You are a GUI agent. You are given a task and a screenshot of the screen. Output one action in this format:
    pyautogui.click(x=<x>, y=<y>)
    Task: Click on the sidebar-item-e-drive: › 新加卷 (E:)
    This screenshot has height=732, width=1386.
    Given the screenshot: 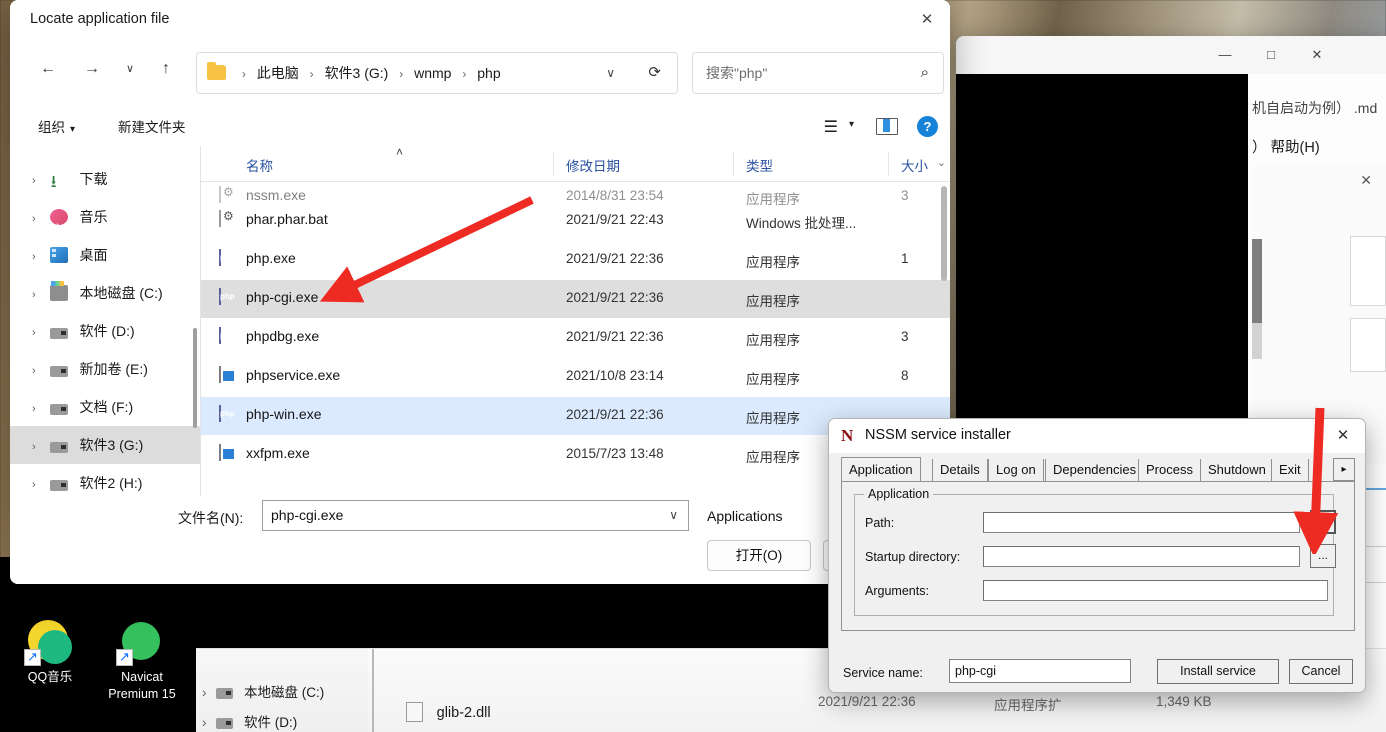 What is the action you would take?
    pyautogui.click(x=105, y=369)
    